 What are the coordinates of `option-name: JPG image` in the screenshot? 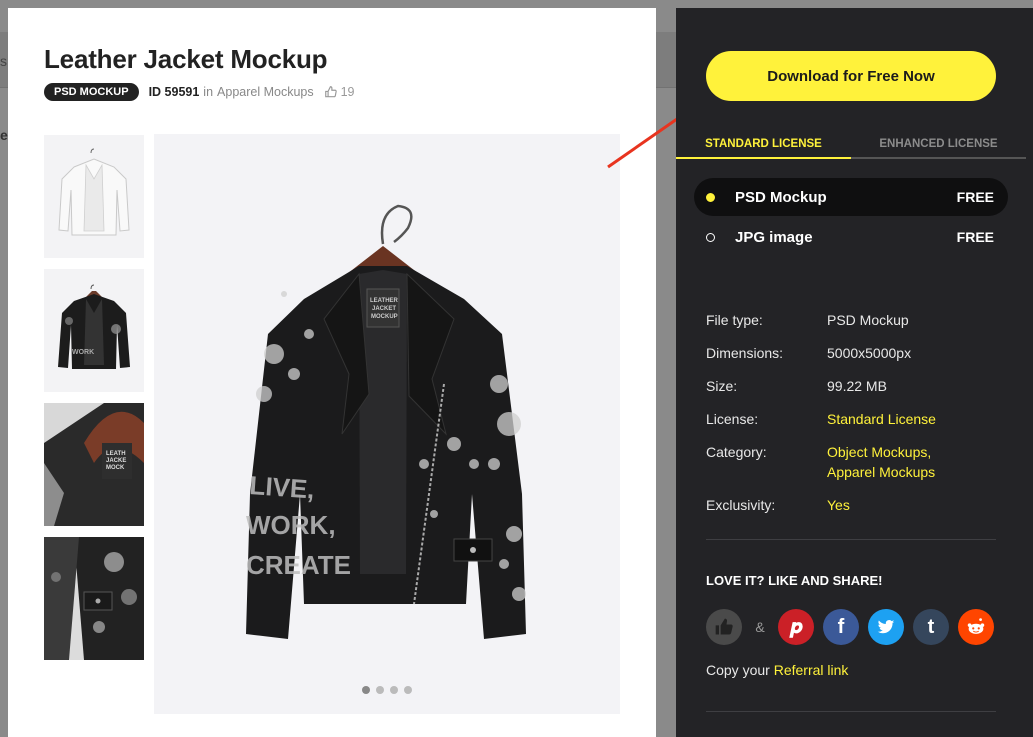 It's located at (774, 237).